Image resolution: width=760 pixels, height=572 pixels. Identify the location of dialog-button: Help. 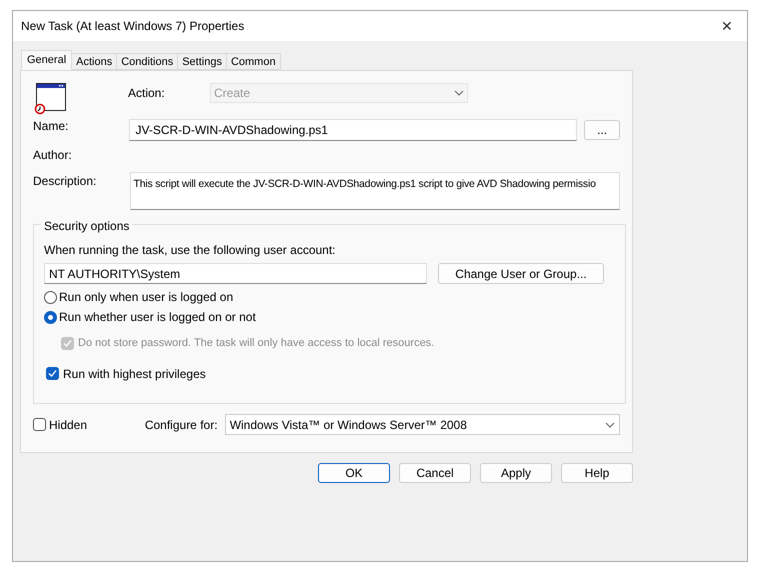
(597, 473).